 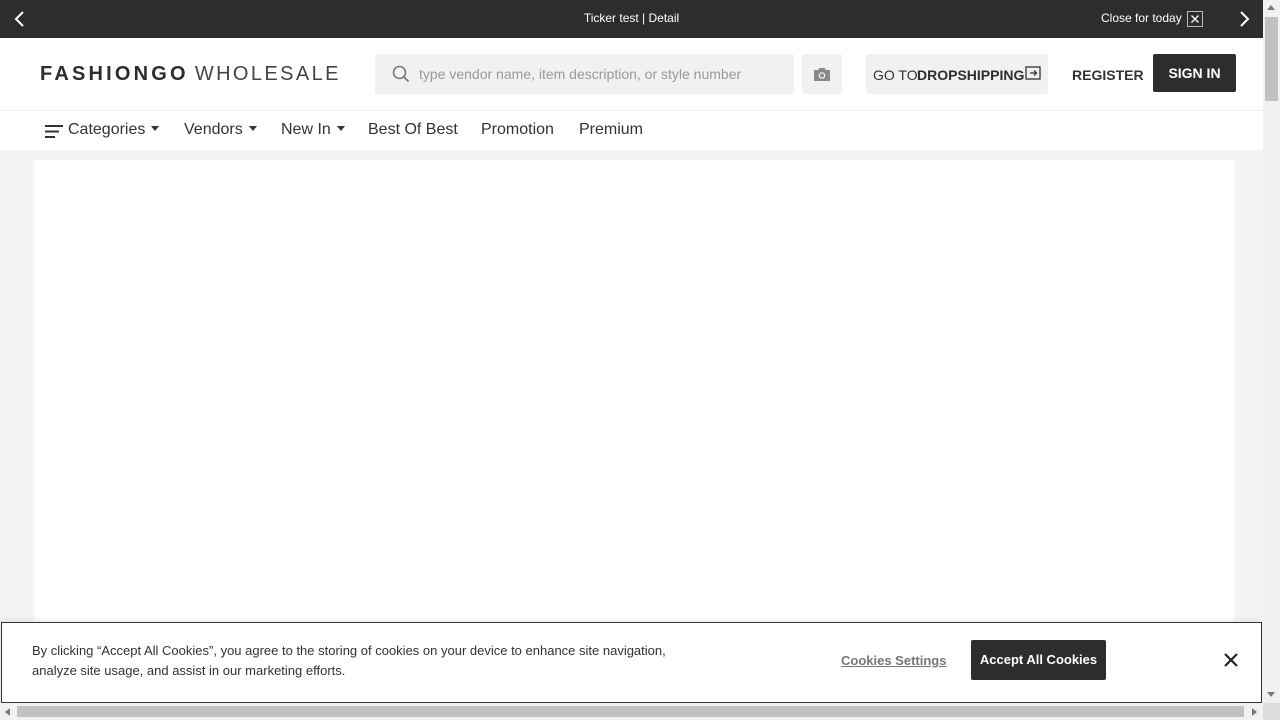 What do you see at coordinates (1038, 660) in the screenshot?
I see `accept-all-cookies-button: Accept All Cookies` at bounding box center [1038, 660].